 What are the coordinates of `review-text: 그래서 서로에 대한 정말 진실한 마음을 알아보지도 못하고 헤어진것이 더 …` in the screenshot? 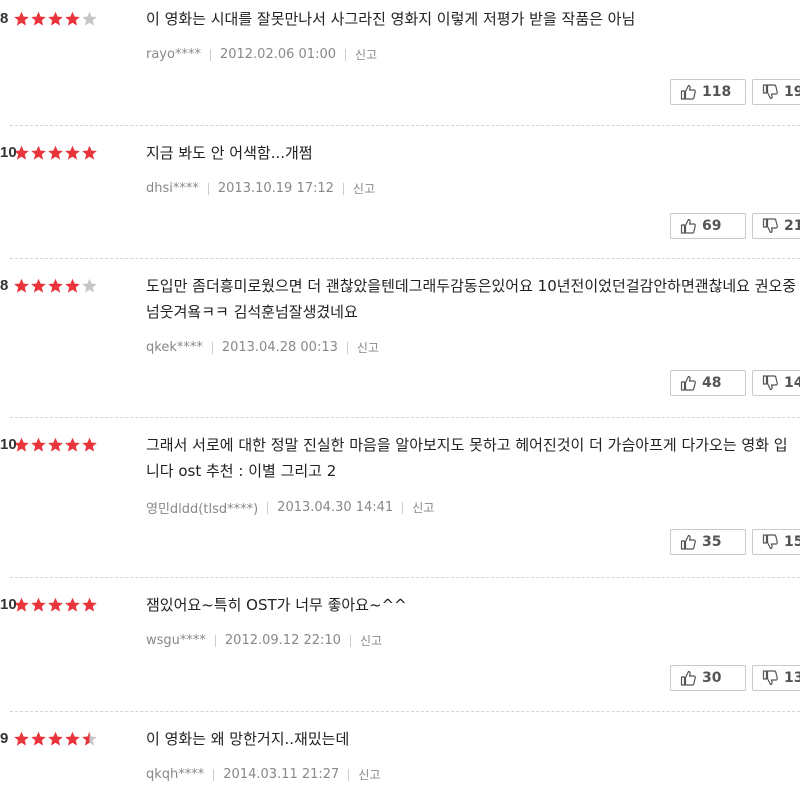 It's located at (467, 458).